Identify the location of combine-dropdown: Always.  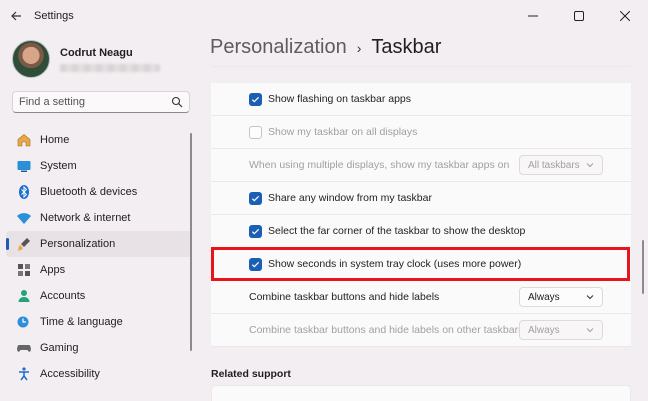
(561, 297).